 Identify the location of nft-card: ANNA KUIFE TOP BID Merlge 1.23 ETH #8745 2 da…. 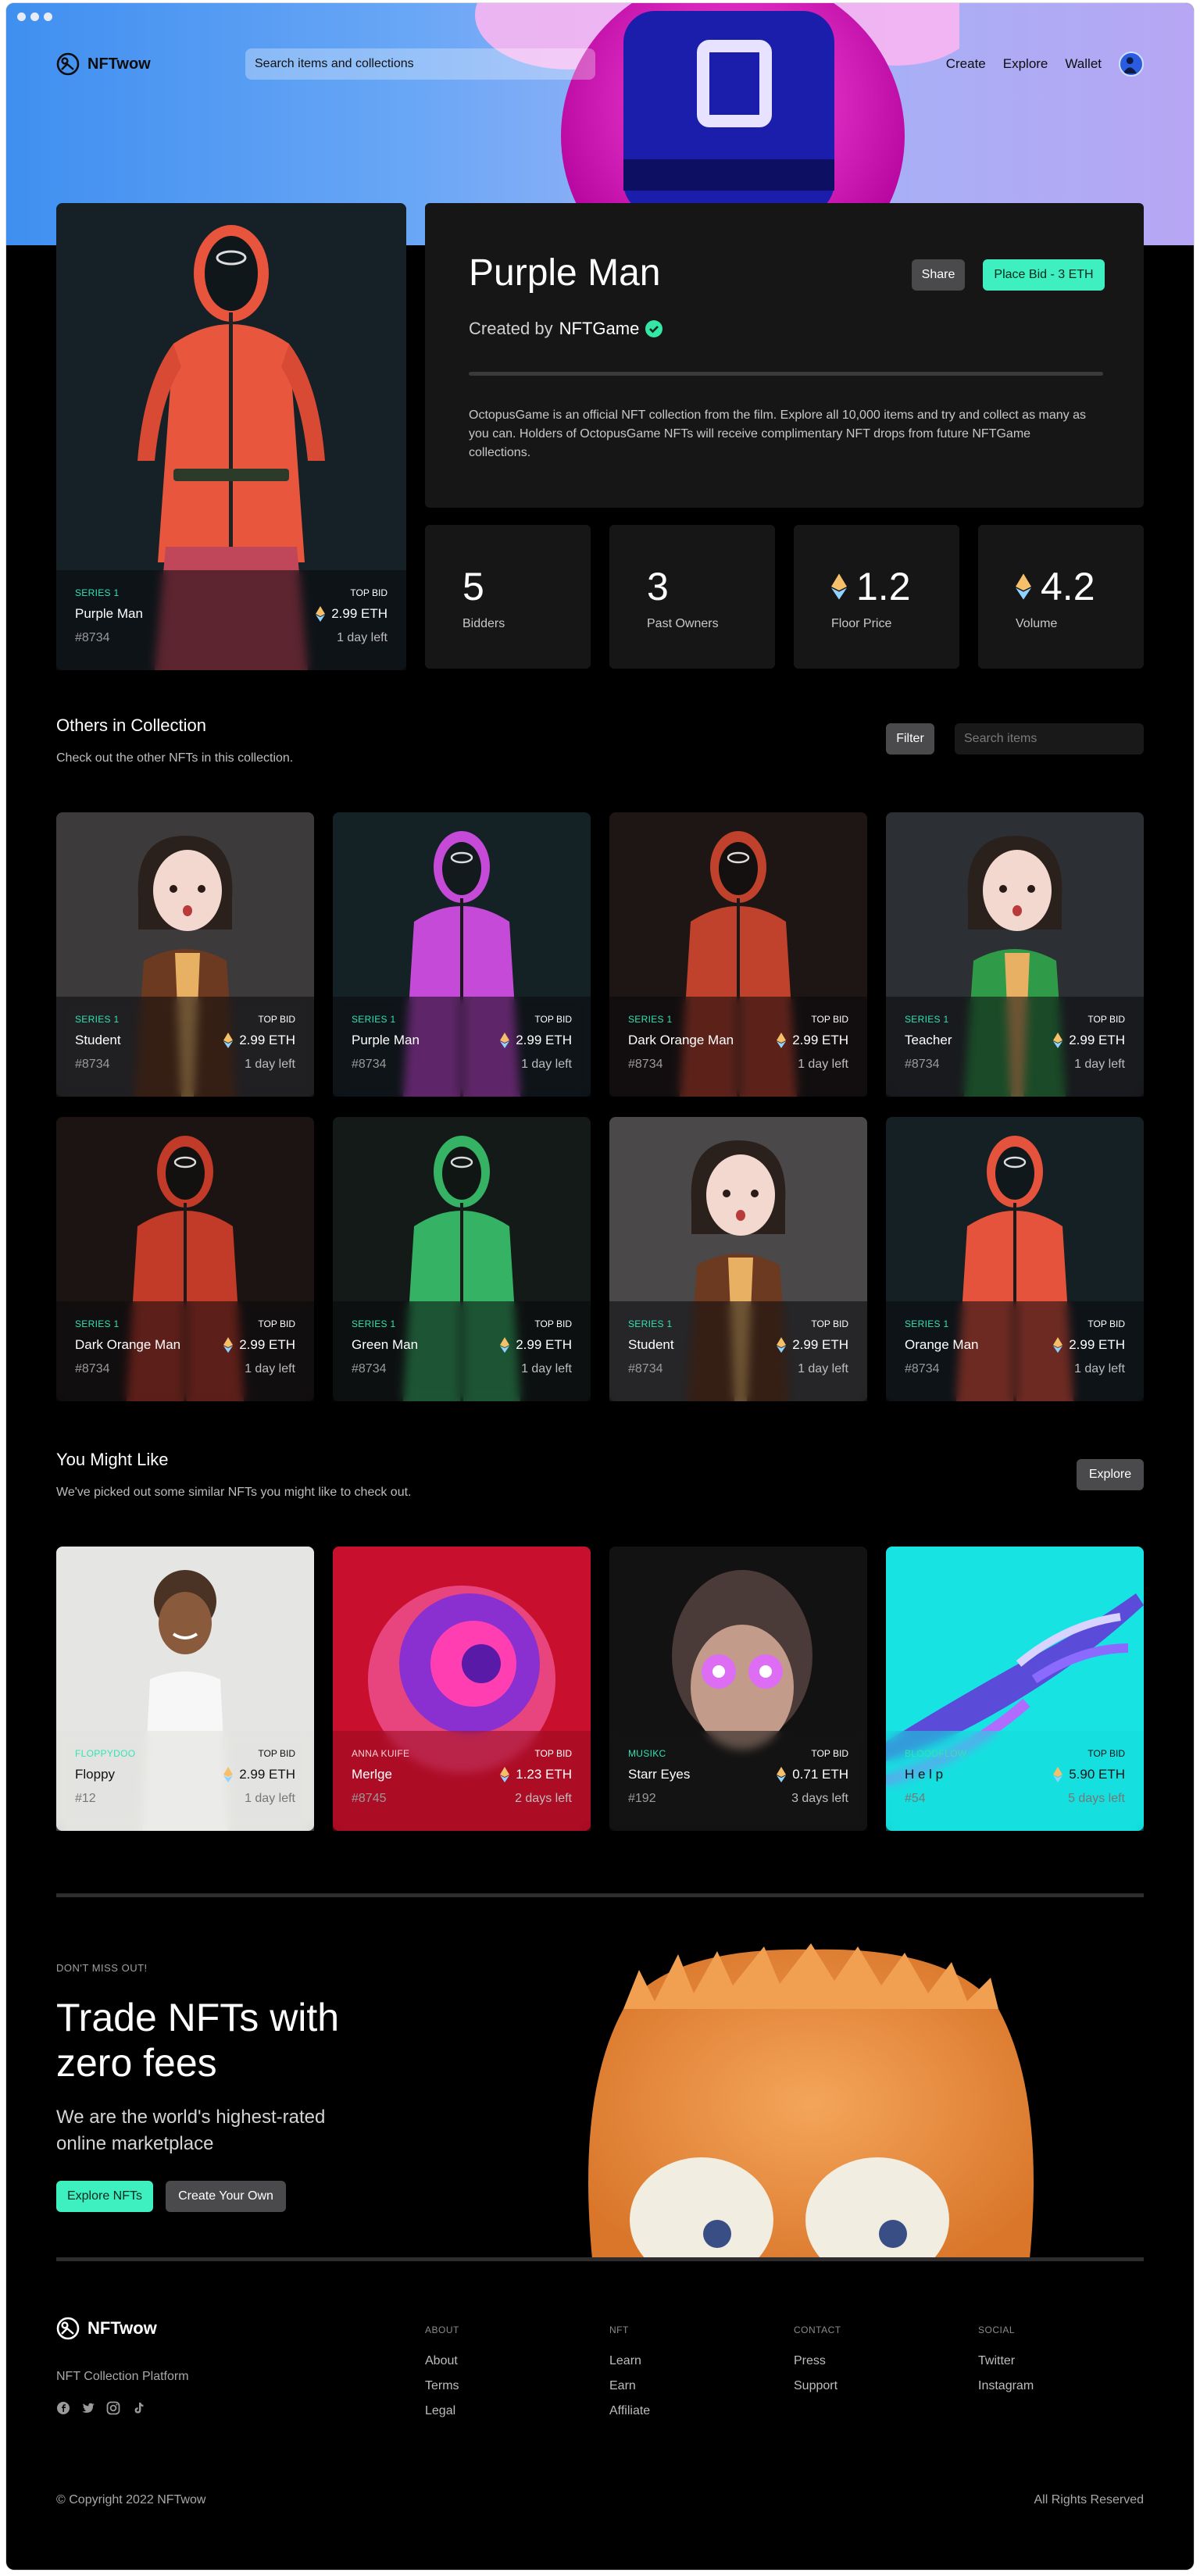
(462, 1689).